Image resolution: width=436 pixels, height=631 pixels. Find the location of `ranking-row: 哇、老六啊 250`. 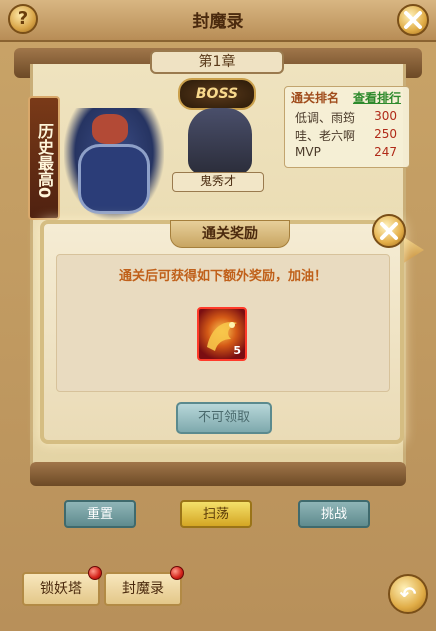

ranking-row: 哇、老六啊 250 is located at coordinates (349, 135).